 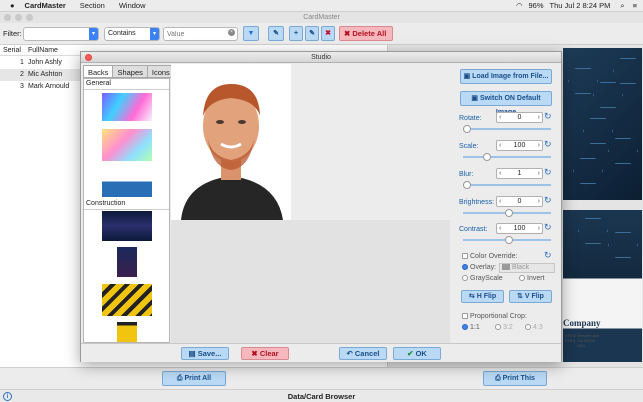 What do you see at coordinates (471, 296) in the screenshot?
I see `flip-horizontal-icon: ⇆` at bounding box center [471, 296].